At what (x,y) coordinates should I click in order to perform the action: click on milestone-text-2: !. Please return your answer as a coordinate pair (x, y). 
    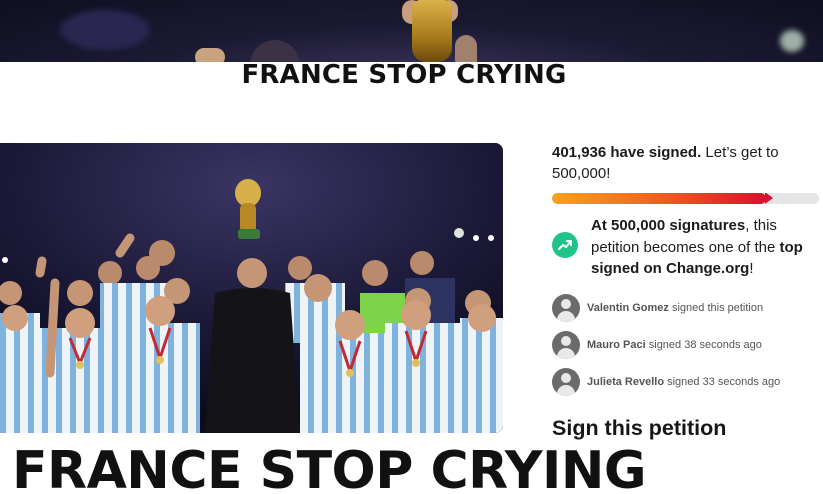
    Looking at the image, I should click on (751, 268).